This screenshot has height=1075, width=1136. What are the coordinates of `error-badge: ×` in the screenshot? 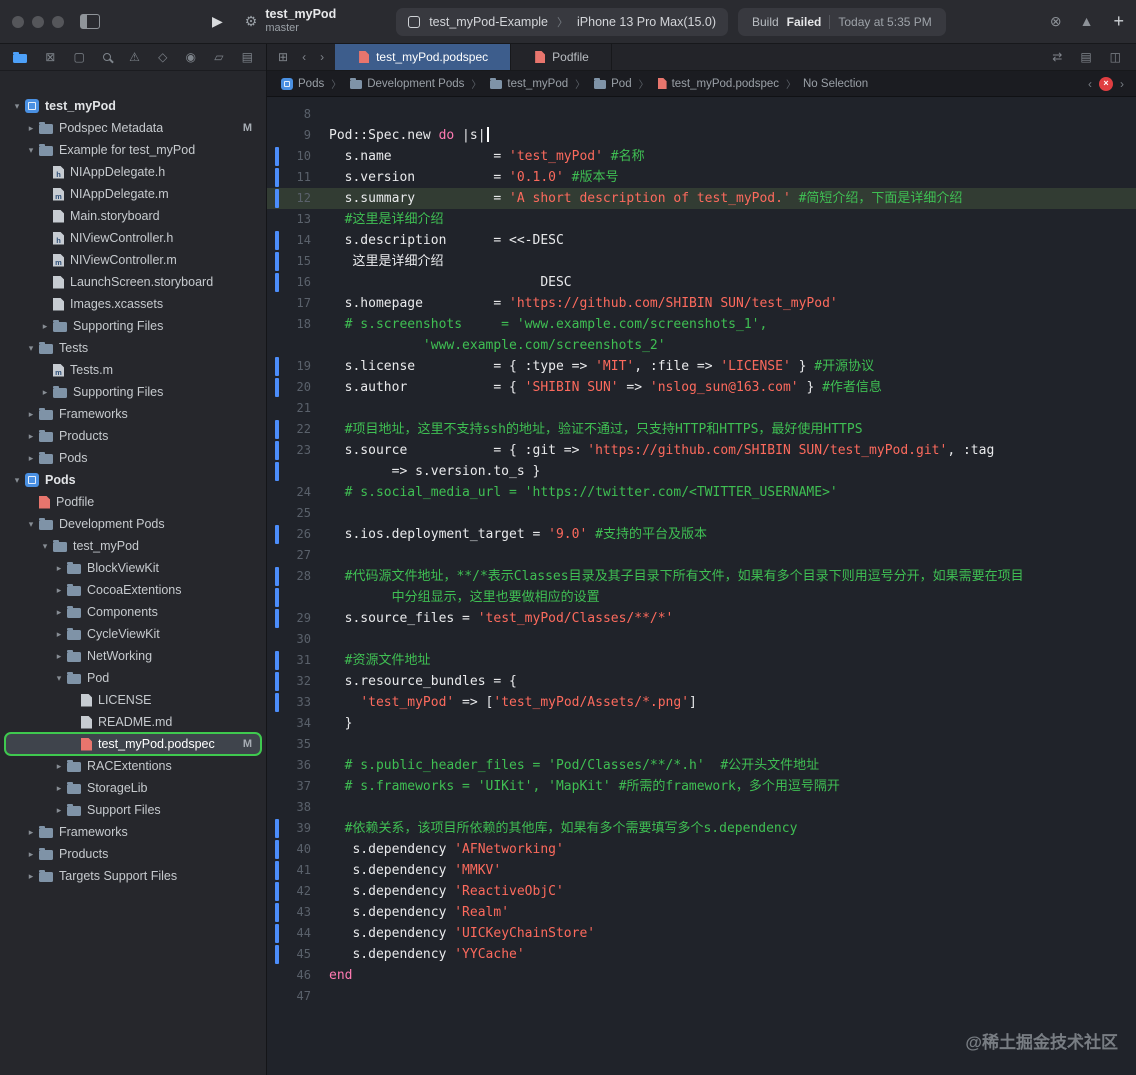 It's located at (1106, 83).